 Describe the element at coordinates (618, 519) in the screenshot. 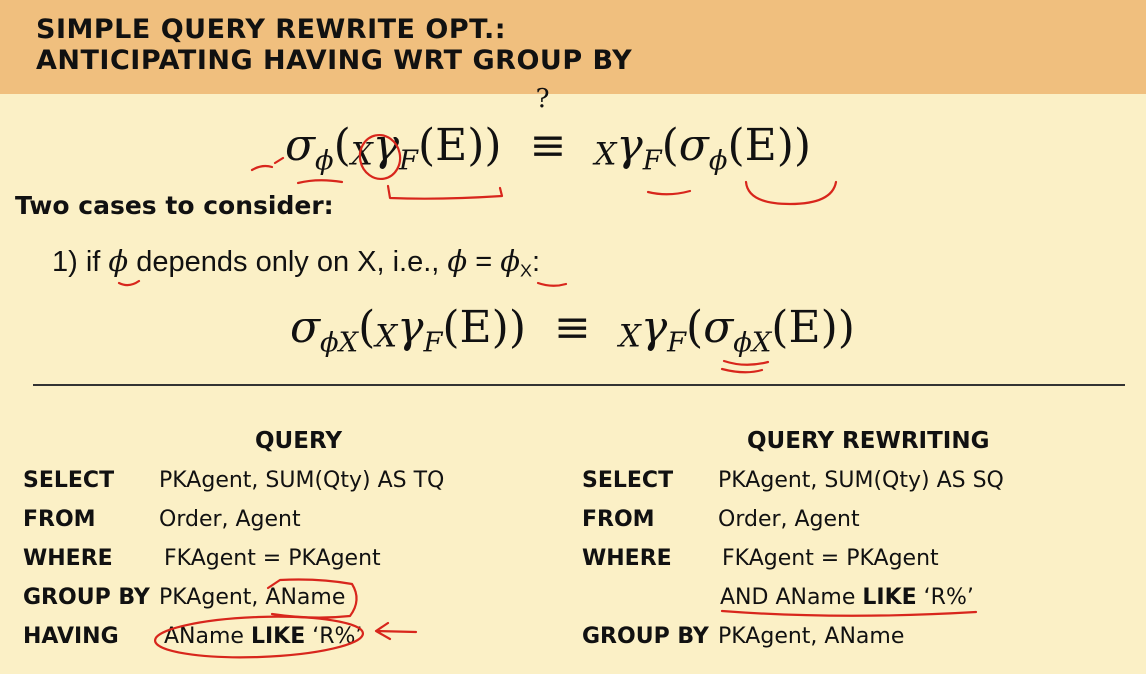

I see `rewrite-from-keyword: FROM` at that location.